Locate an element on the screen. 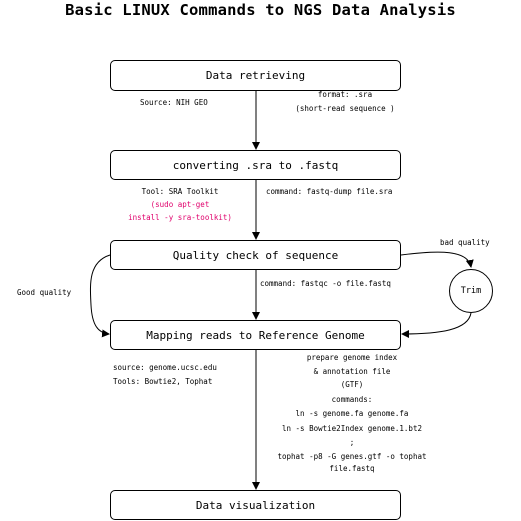 Image resolution: width=521 pixels, height=521 pixels. trim-node: Trim is located at coordinates (471, 291).